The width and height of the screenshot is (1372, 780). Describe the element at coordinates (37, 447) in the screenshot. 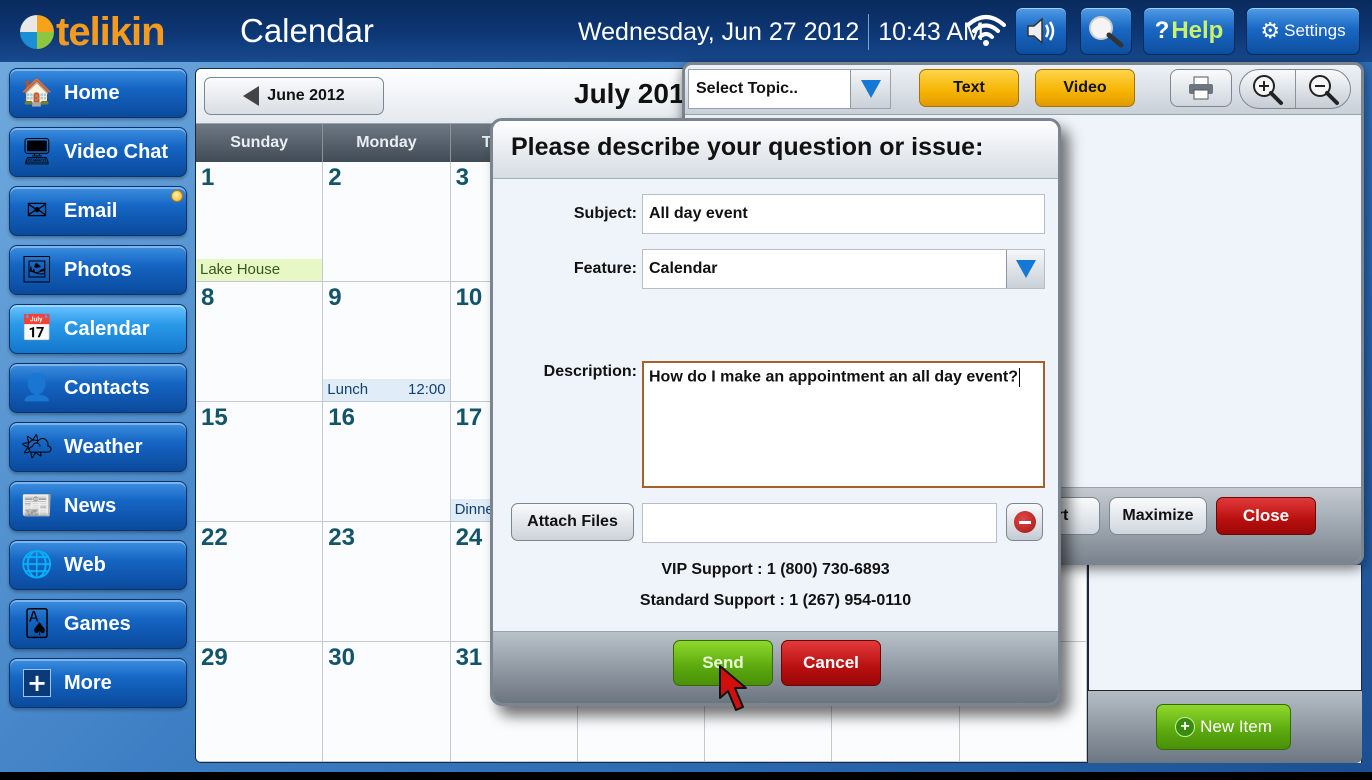

I see `weather-icon: 🌤` at that location.